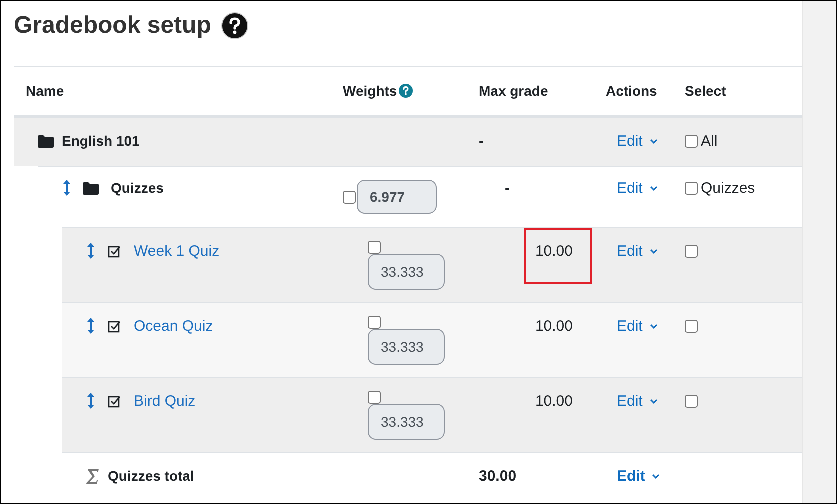 The height and width of the screenshot is (504, 837). Describe the element at coordinates (235, 26) in the screenshot. I see `help-icon` at that location.